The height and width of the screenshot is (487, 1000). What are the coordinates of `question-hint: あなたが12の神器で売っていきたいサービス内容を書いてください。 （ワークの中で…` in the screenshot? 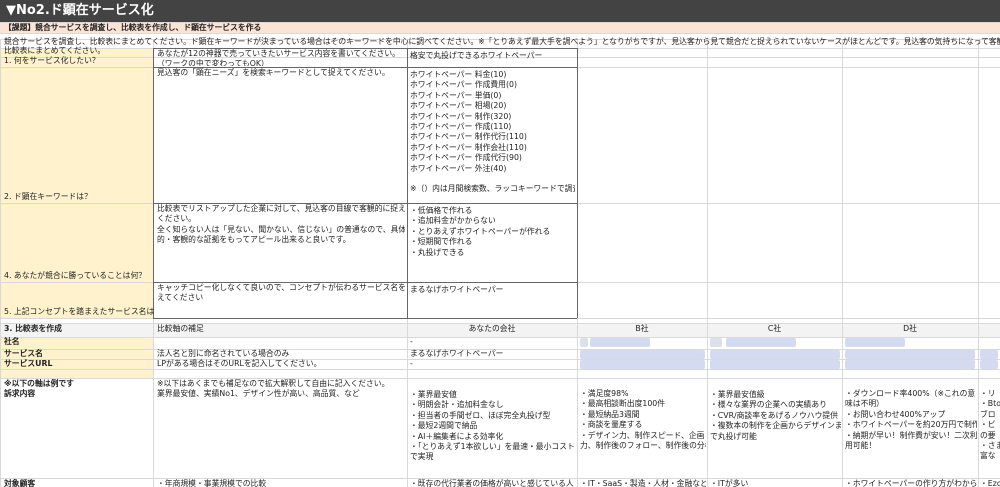 It's located at (278, 57).